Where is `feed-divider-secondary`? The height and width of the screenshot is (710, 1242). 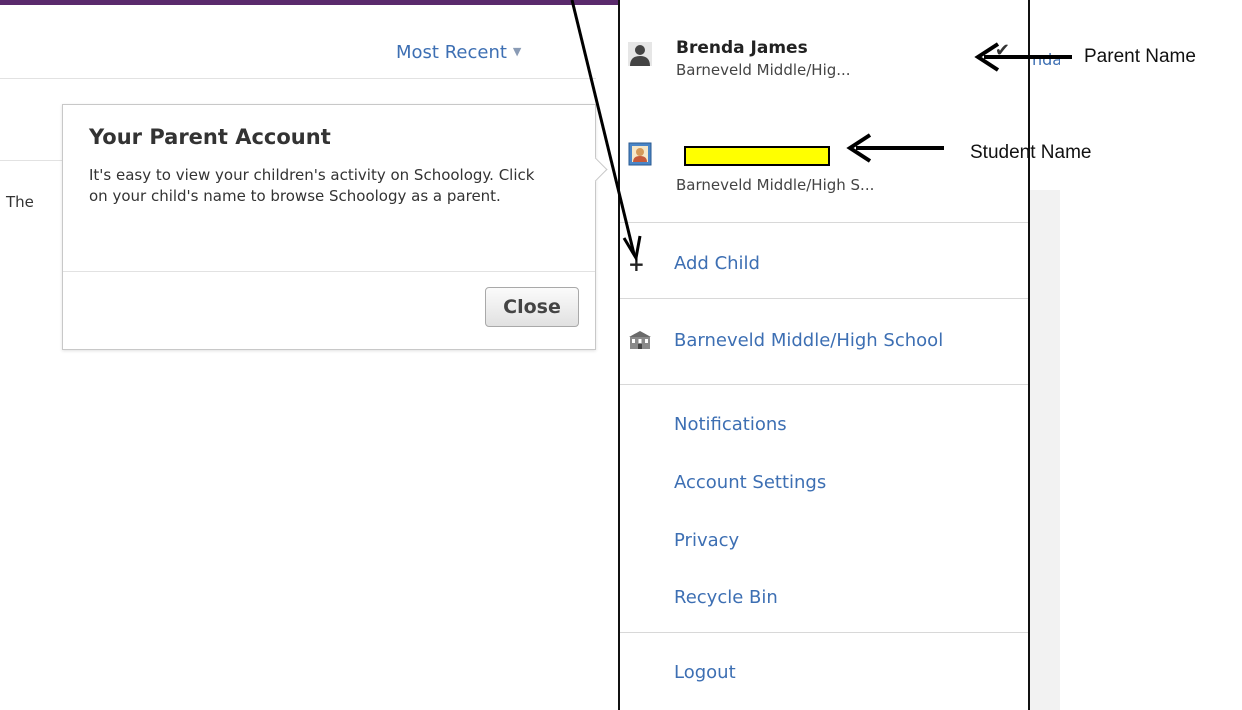
feed-divider-secondary is located at coordinates (32, 160).